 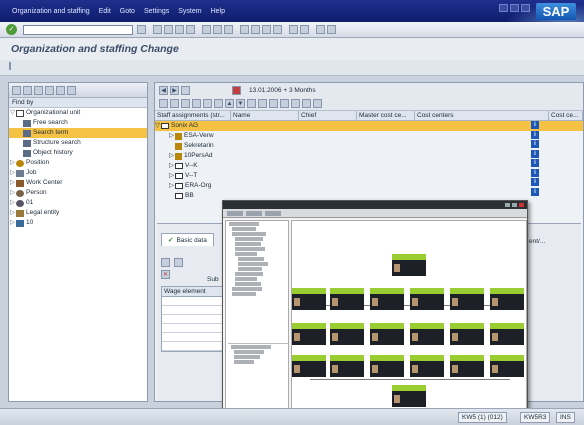 I want to click on graphics-icon, so click(x=306, y=103).